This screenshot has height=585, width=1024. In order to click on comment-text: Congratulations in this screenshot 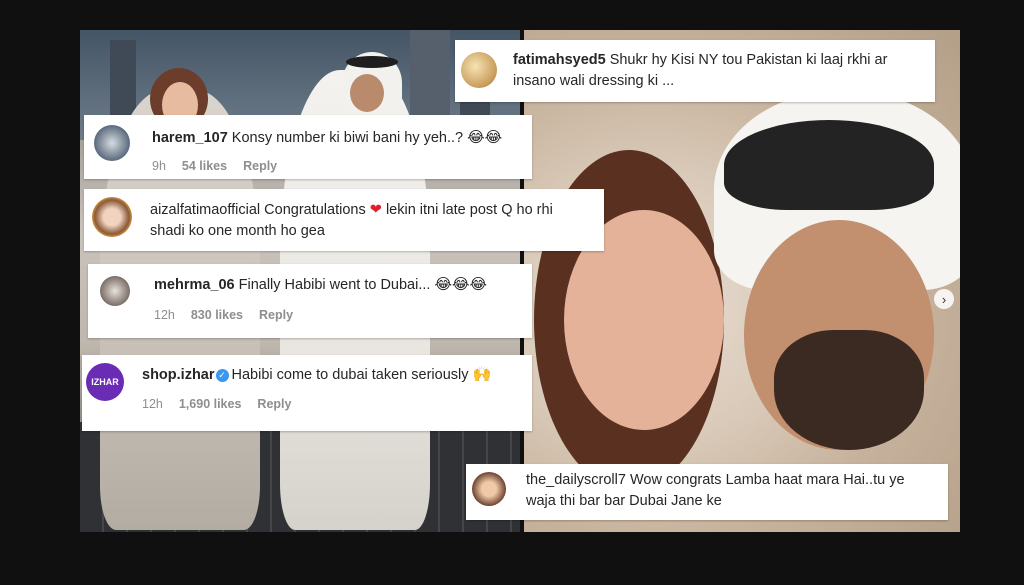, I will do `click(315, 210)`.